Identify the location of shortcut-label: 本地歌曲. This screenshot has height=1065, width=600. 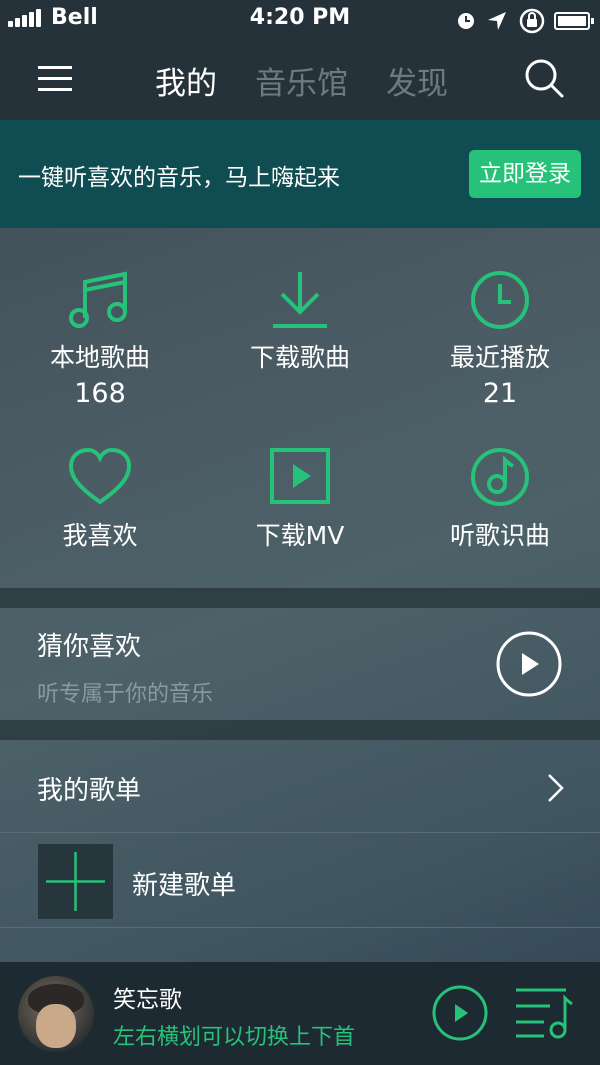
(99, 357).